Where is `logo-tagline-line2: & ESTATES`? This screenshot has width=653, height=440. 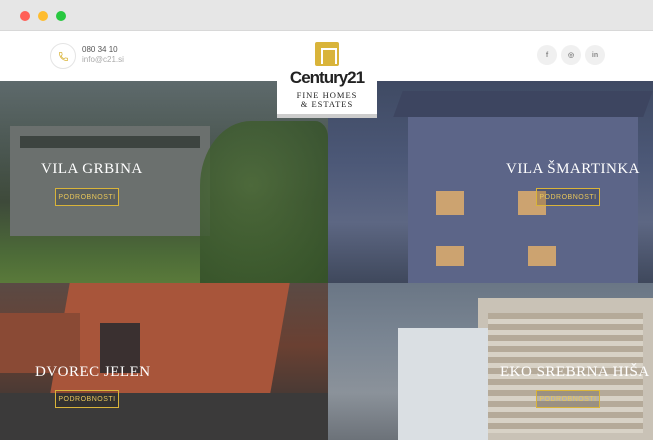 logo-tagline-line2: & ESTATES is located at coordinates (327, 104).